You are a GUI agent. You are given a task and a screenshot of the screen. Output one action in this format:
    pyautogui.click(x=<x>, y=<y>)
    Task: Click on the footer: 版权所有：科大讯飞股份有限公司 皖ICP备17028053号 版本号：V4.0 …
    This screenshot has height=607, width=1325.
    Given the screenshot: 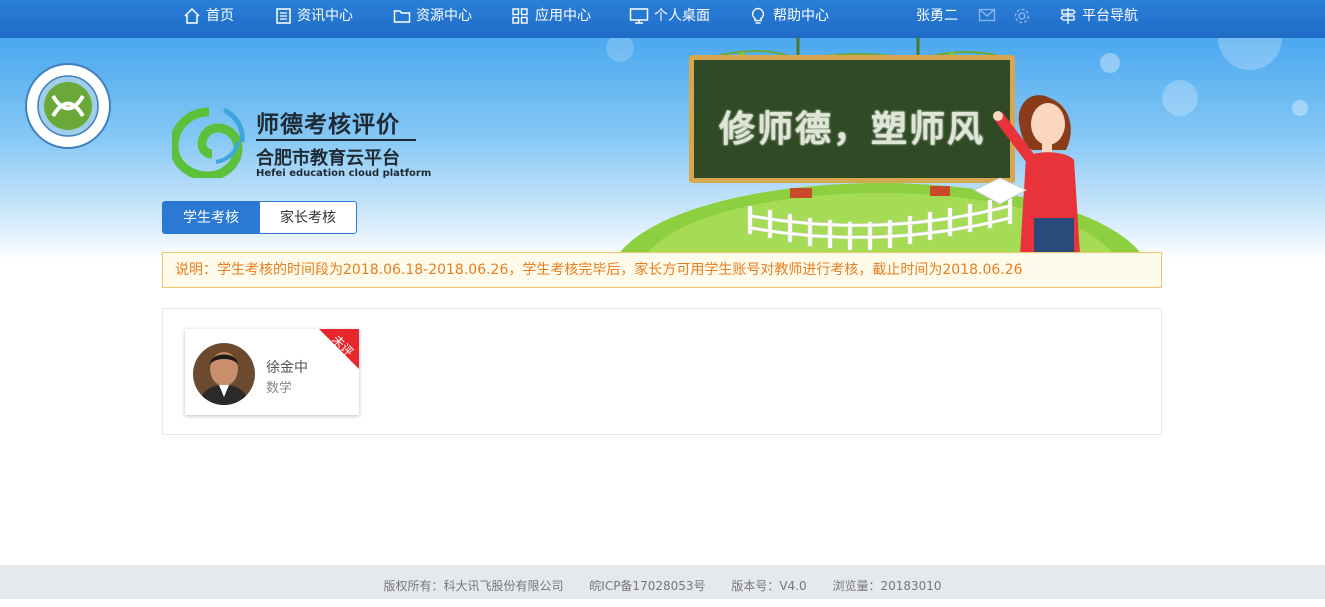 What is the action you would take?
    pyautogui.click(x=662, y=582)
    